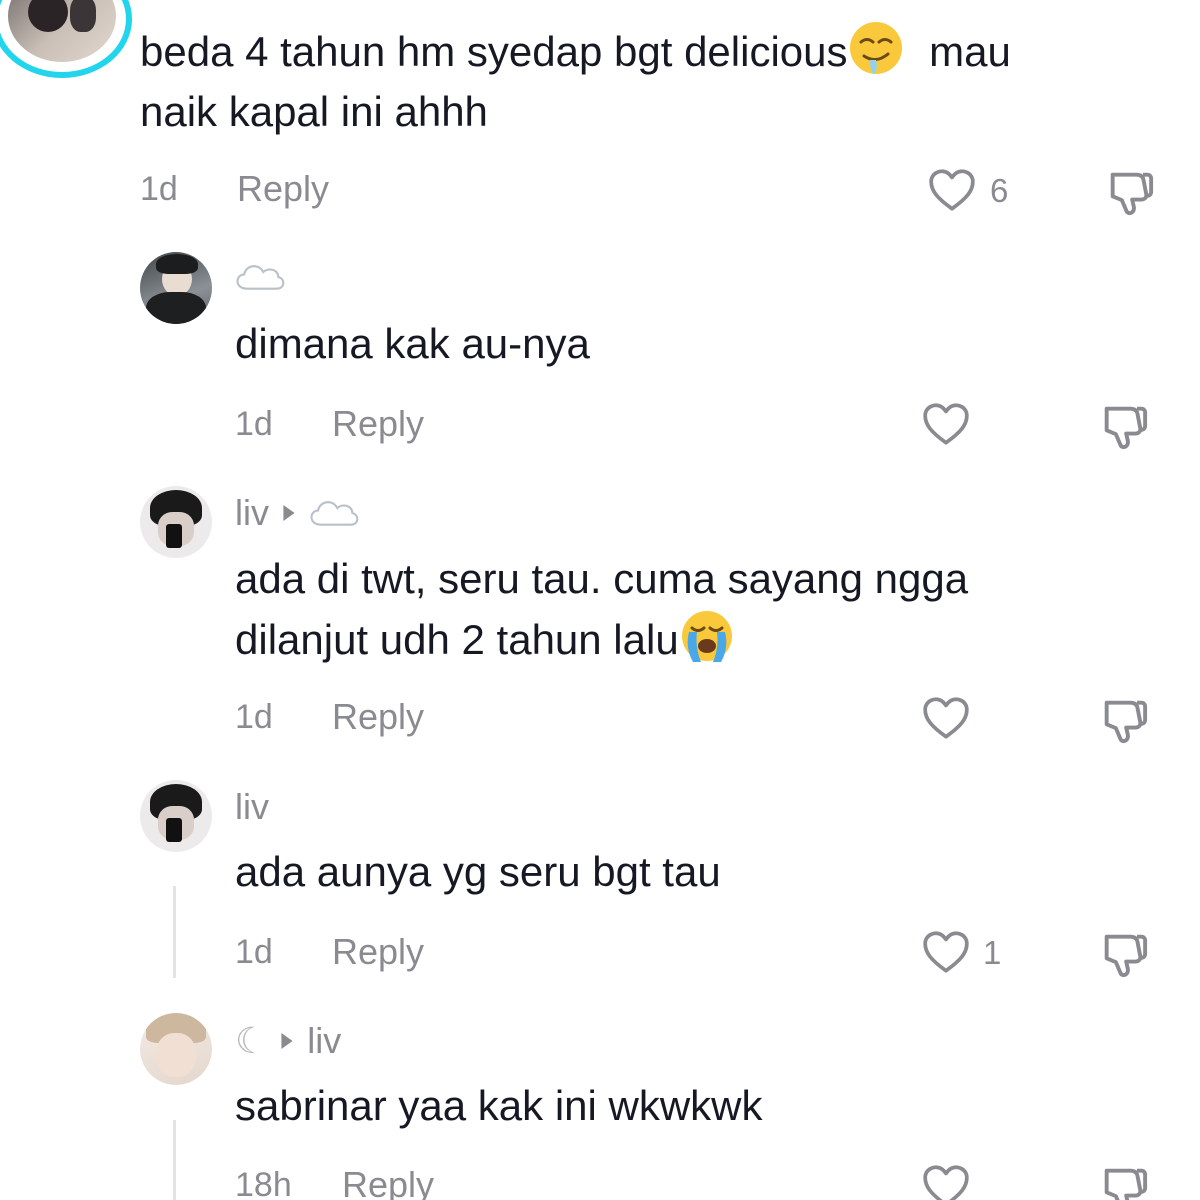  What do you see at coordinates (499, 1105) in the screenshot?
I see `comment-text: sabrinar yaa kak ini wkwkwk` at bounding box center [499, 1105].